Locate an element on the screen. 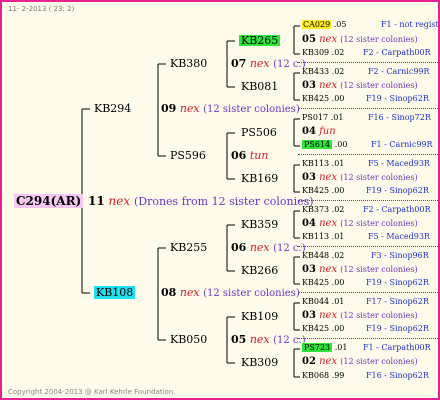  gen4-entry: PS017 .01 is located at coordinates (322, 118).